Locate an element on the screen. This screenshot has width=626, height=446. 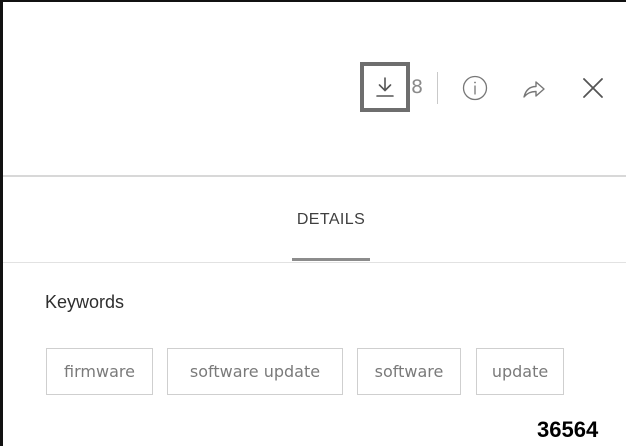
keyword-chip: firmware is located at coordinates (99, 371).